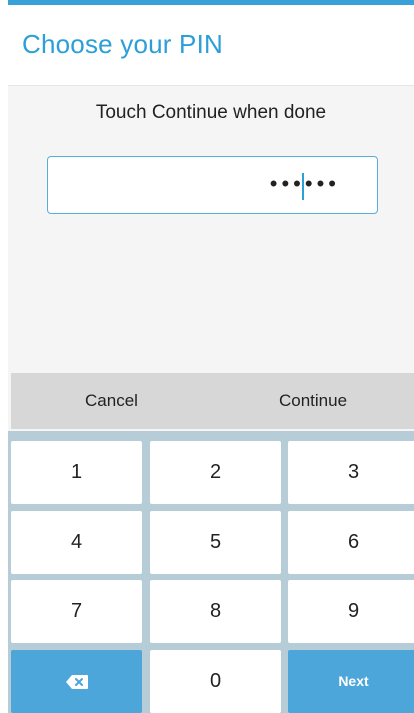  What do you see at coordinates (215, 681) in the screenshot?
I see `key-0: 0` at bounding box center [215, 681].